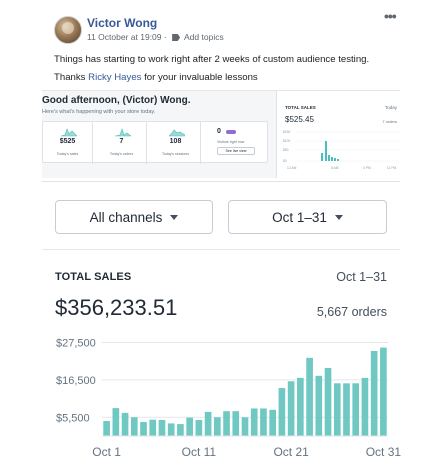 This screenshot has height=476, width=440. What do you see at coordinates (361, 277) in the screenshot?
I see `total-sales-range: Oct 1–31` at bounding box center [361, 277].